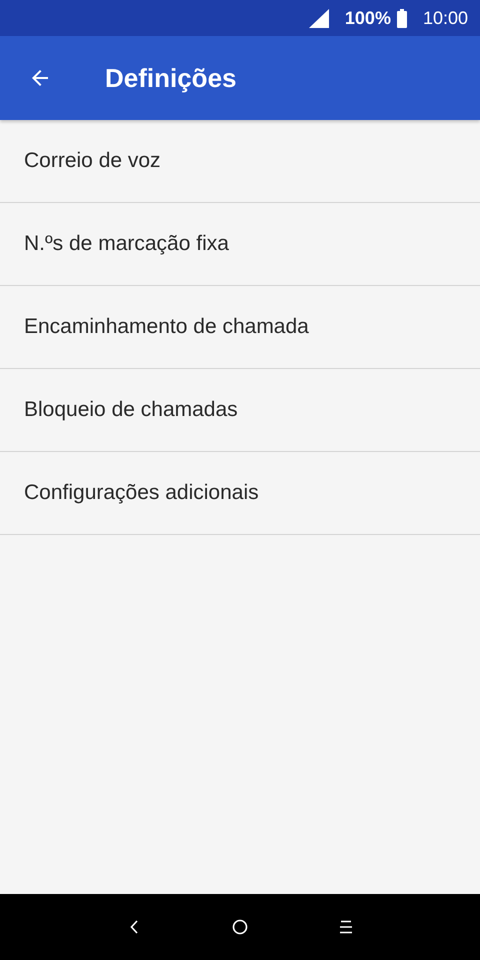  What do you see at coordinates (346, 927) in the screenshot?
I see `menu-icon` at bounding box center [346, 927].